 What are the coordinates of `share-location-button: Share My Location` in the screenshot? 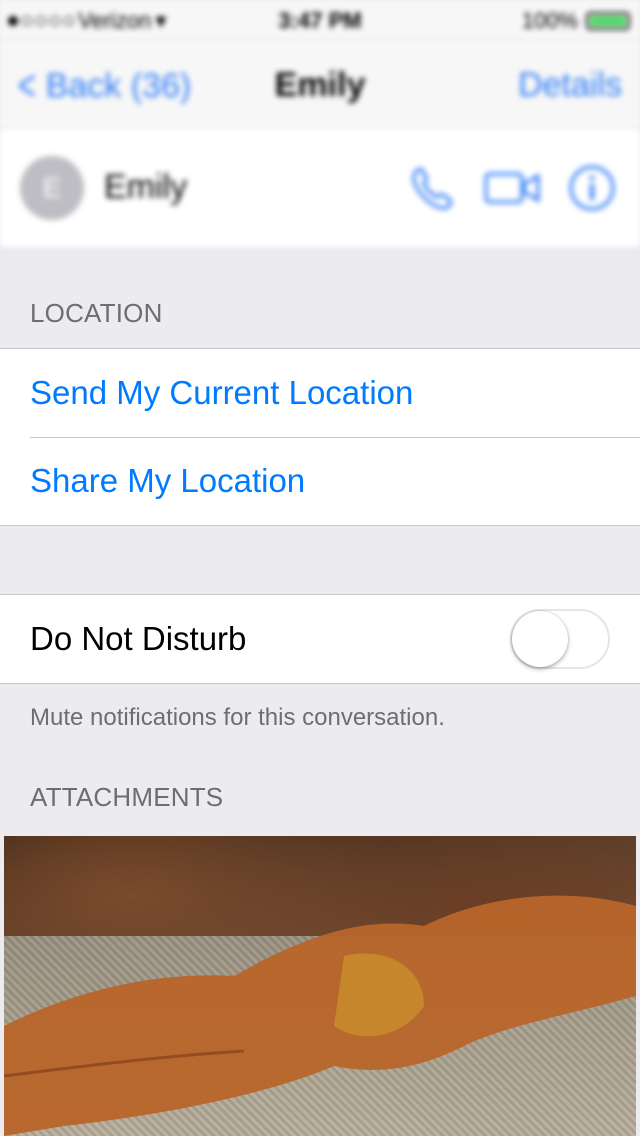 It's located at (320, 481).